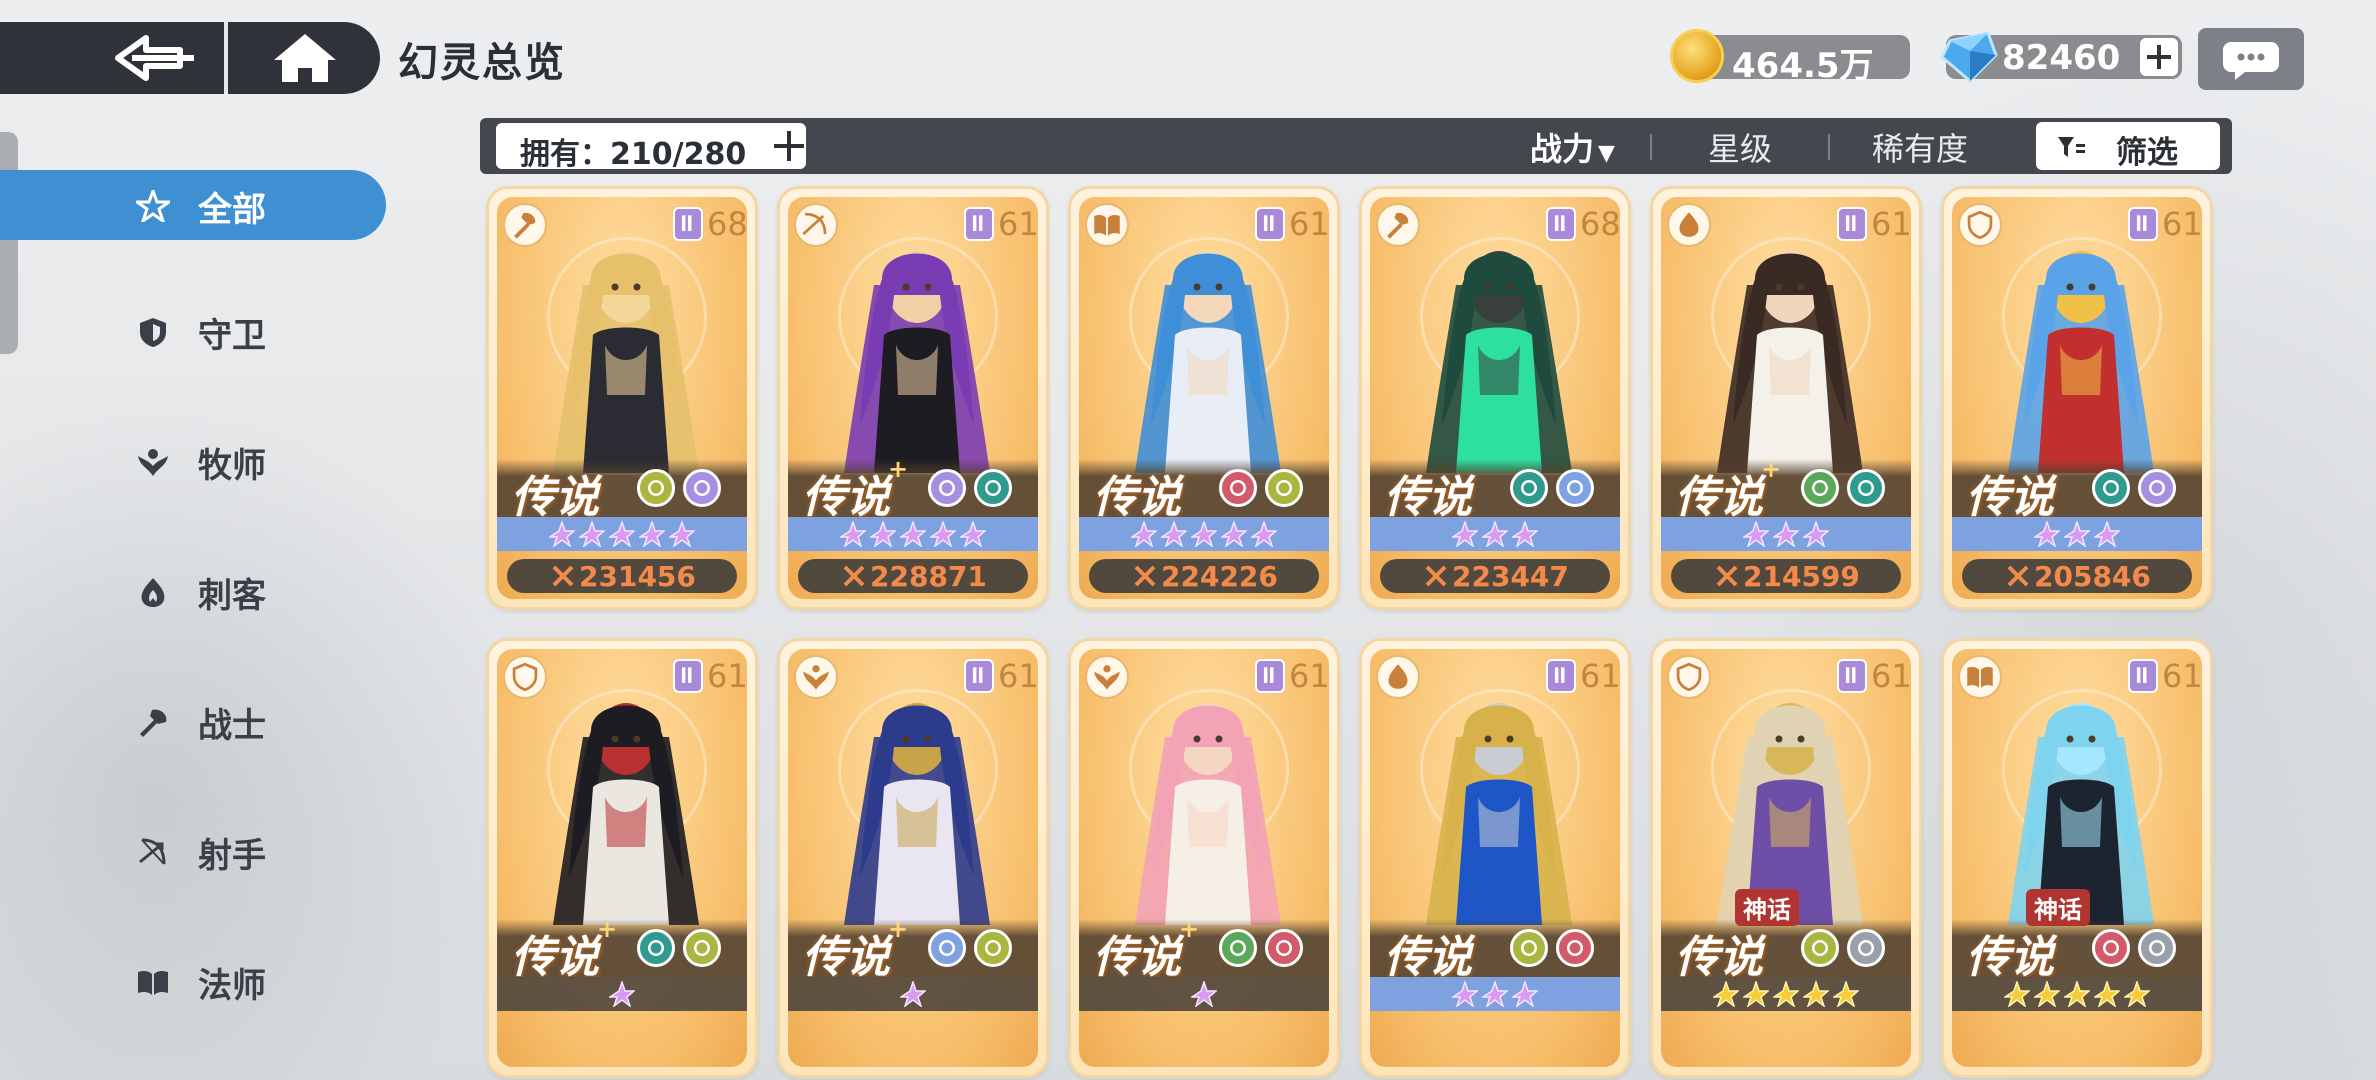 The width and height of the screenshot is (2376, 1080). What do you see at coordinates (1767, 907) in the screenshot?
I see `myth-badge: 神话` at bounding box center [1767, 907].